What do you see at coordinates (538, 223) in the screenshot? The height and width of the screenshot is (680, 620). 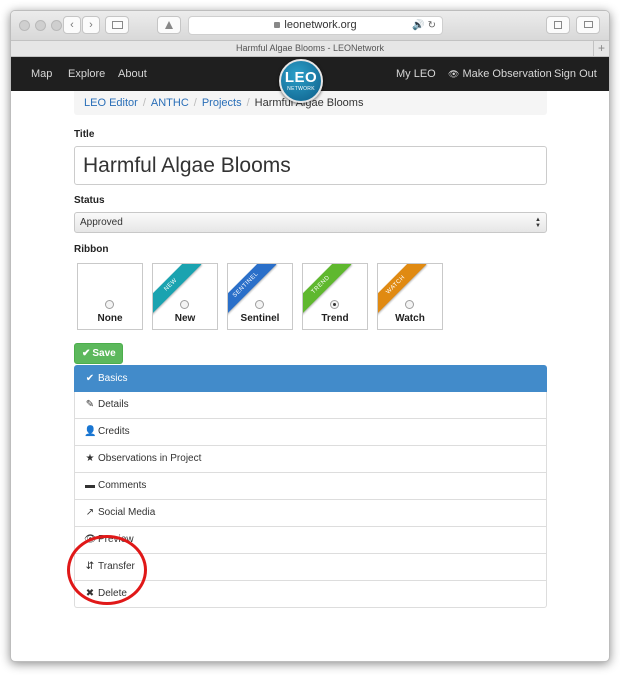 I see `select-arrows-icon: ▲ ▼` at bounding box center [538, 223].